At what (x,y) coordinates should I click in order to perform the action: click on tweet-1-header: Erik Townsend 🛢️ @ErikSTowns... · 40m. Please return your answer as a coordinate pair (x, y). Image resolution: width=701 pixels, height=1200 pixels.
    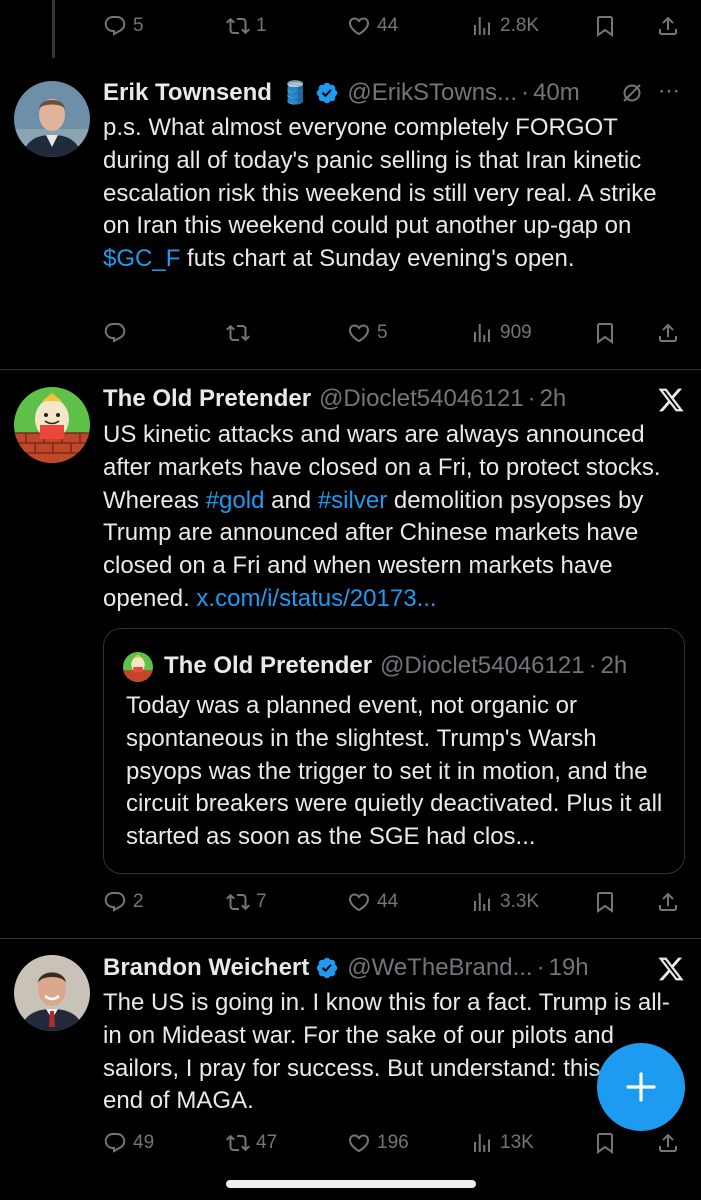
    Looking at the image, I should click on (341, 93).